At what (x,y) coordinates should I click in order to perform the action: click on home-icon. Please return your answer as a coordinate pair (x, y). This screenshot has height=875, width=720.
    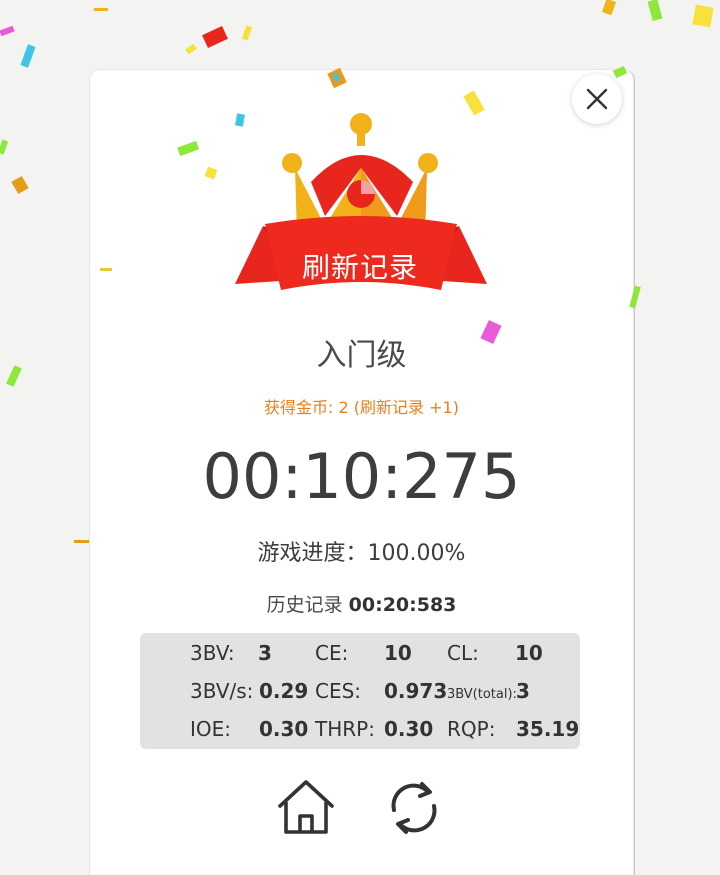
    Looking at the image, I should click on (306, 807).